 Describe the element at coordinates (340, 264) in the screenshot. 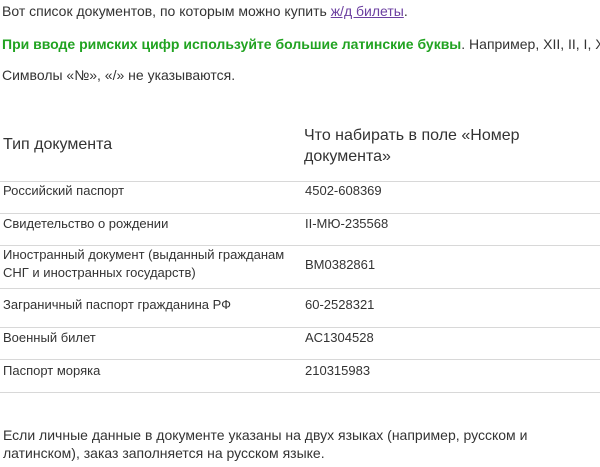

I see `document-number-cell: BM0382861` at that location.